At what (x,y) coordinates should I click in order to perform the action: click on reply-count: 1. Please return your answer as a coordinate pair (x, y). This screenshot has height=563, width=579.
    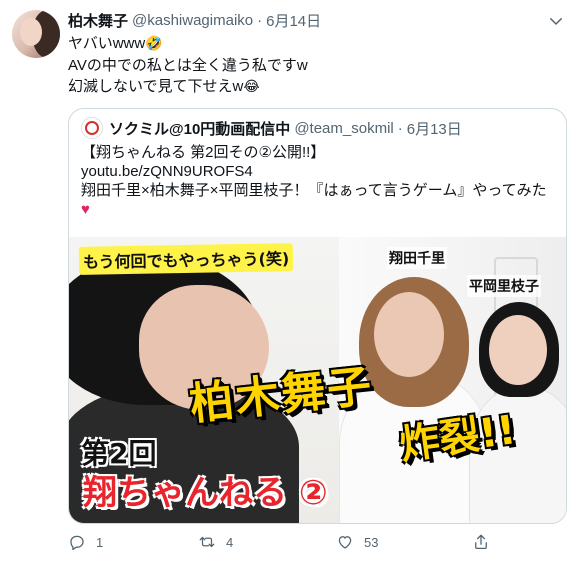
    Looking at the image, I should click on (100, 542).